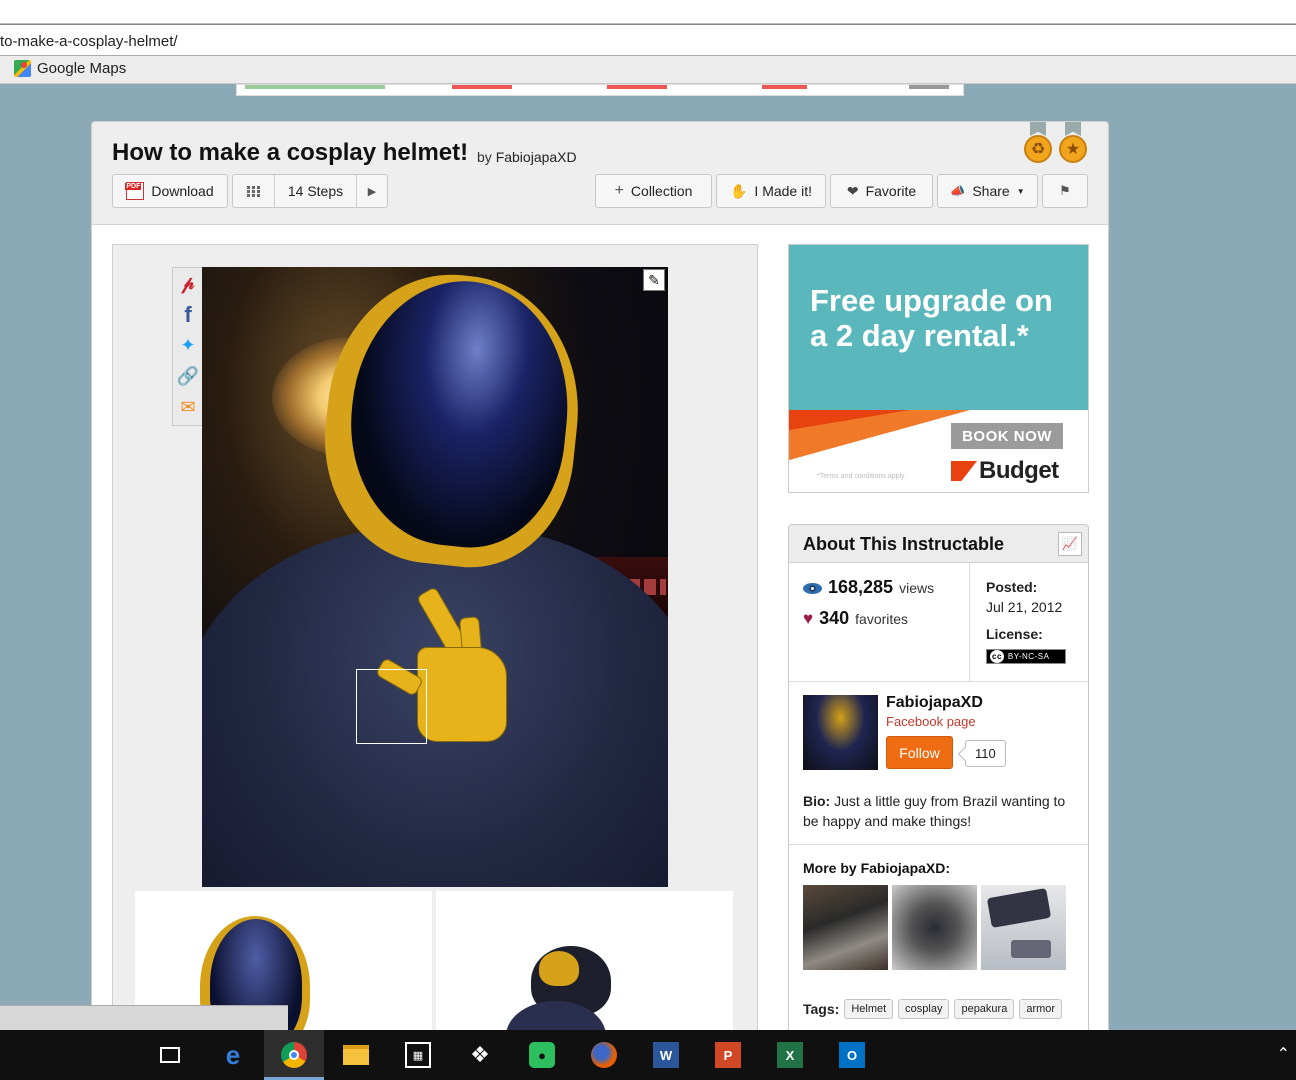 The image size is (1296, 1080). I want to click on task-view-icon, so click(170, 1055).